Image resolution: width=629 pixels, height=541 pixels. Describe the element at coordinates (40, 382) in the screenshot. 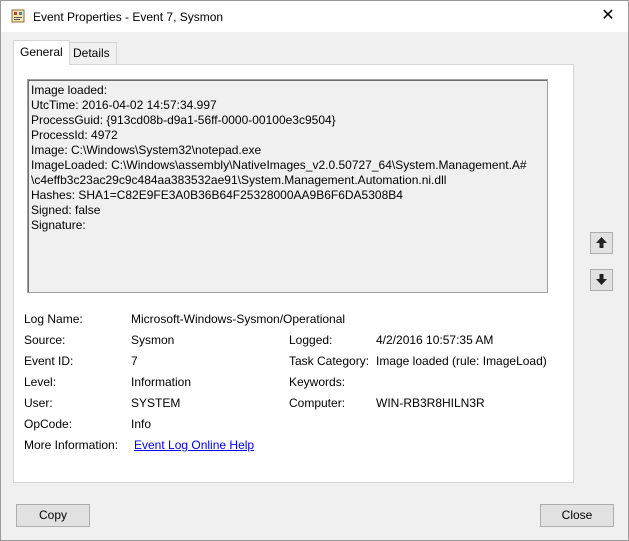

I see `level-label: Level:` at that location.